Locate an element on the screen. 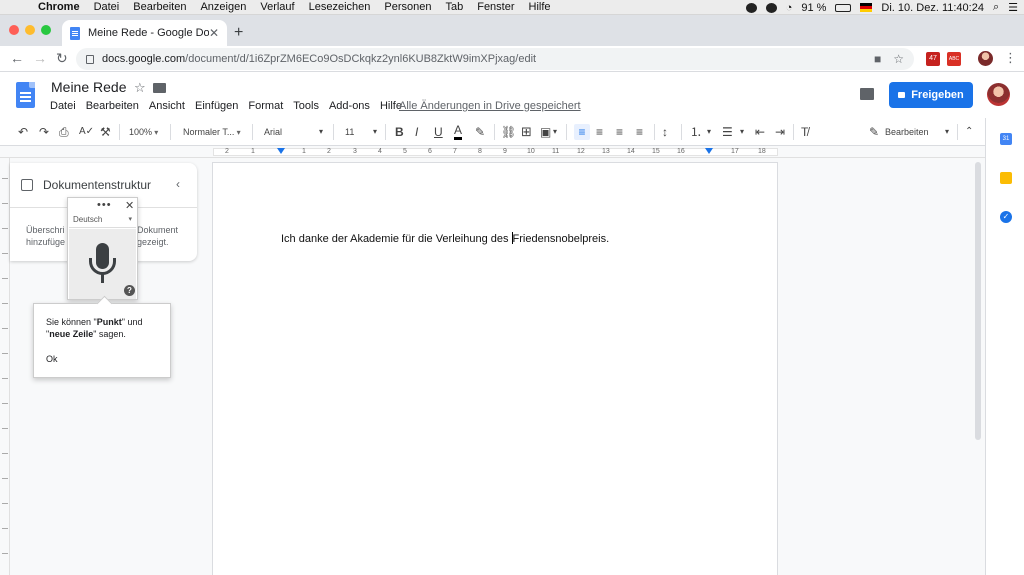 The width and height of the screenshot is (1024, 575). justify-icon: ≡ is located at coordinates (639, 132).